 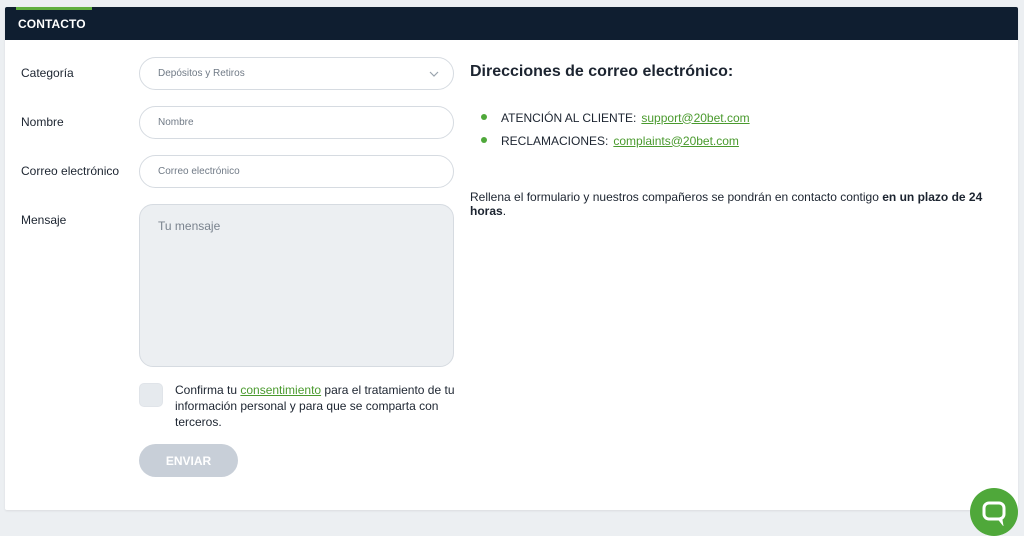 I want to click on note-end: ., so click(x=504, y=211).